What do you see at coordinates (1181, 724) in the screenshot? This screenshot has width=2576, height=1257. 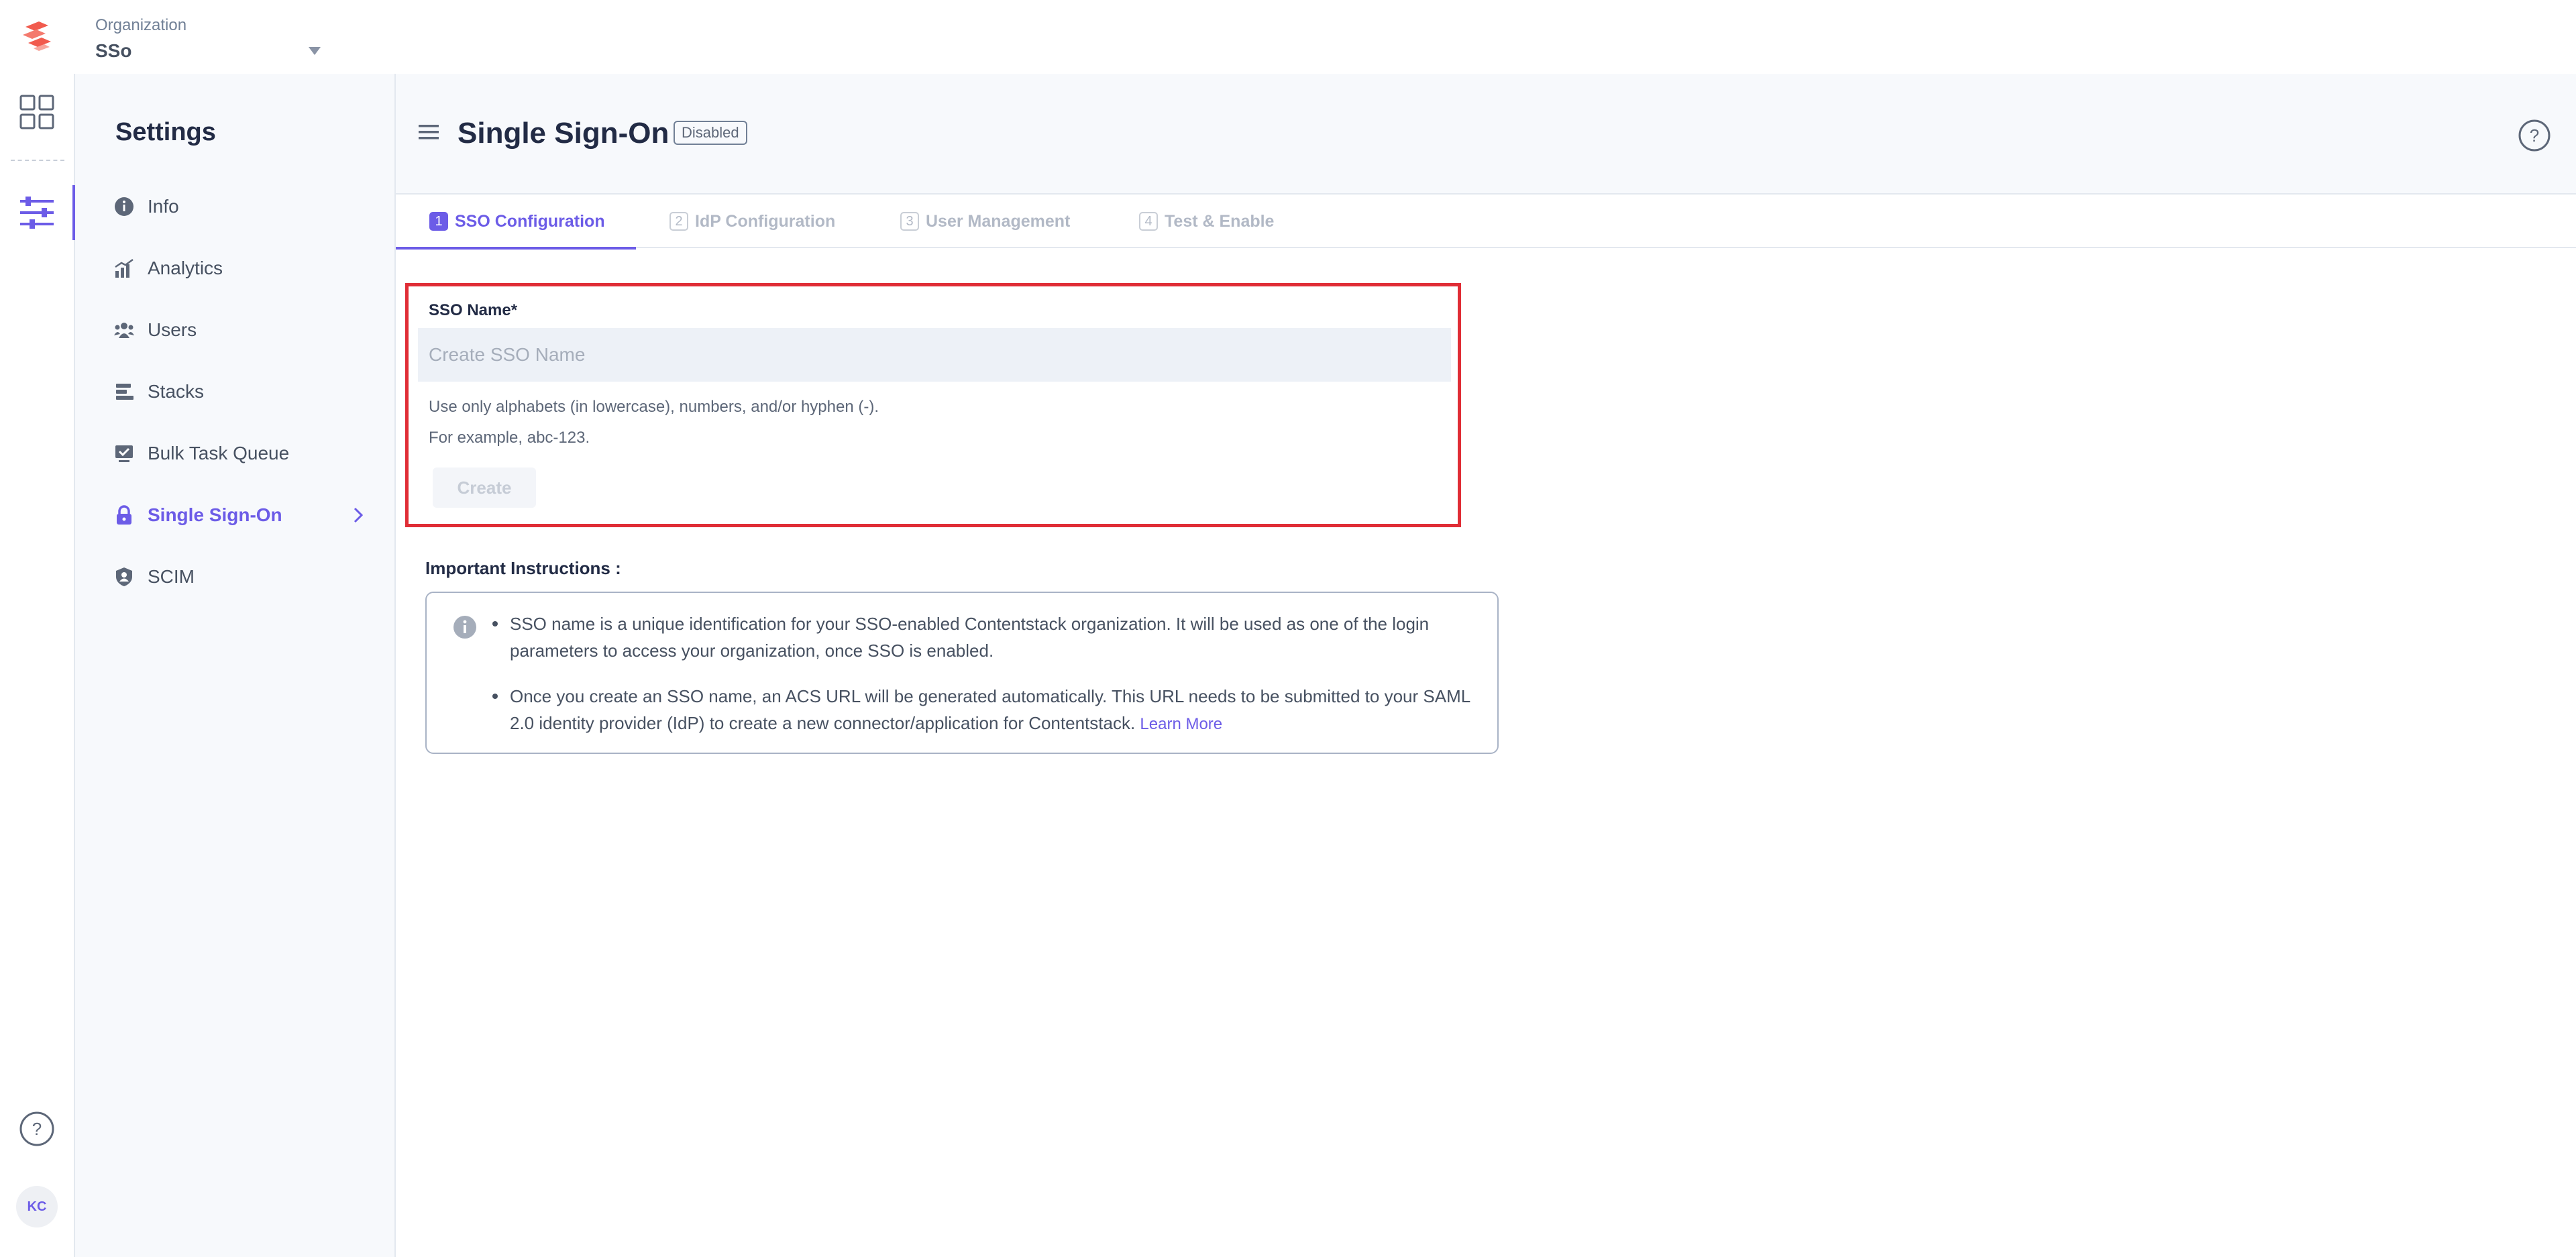 I see `learn-more-link: Learn More` at bounding box center [1181, 724].